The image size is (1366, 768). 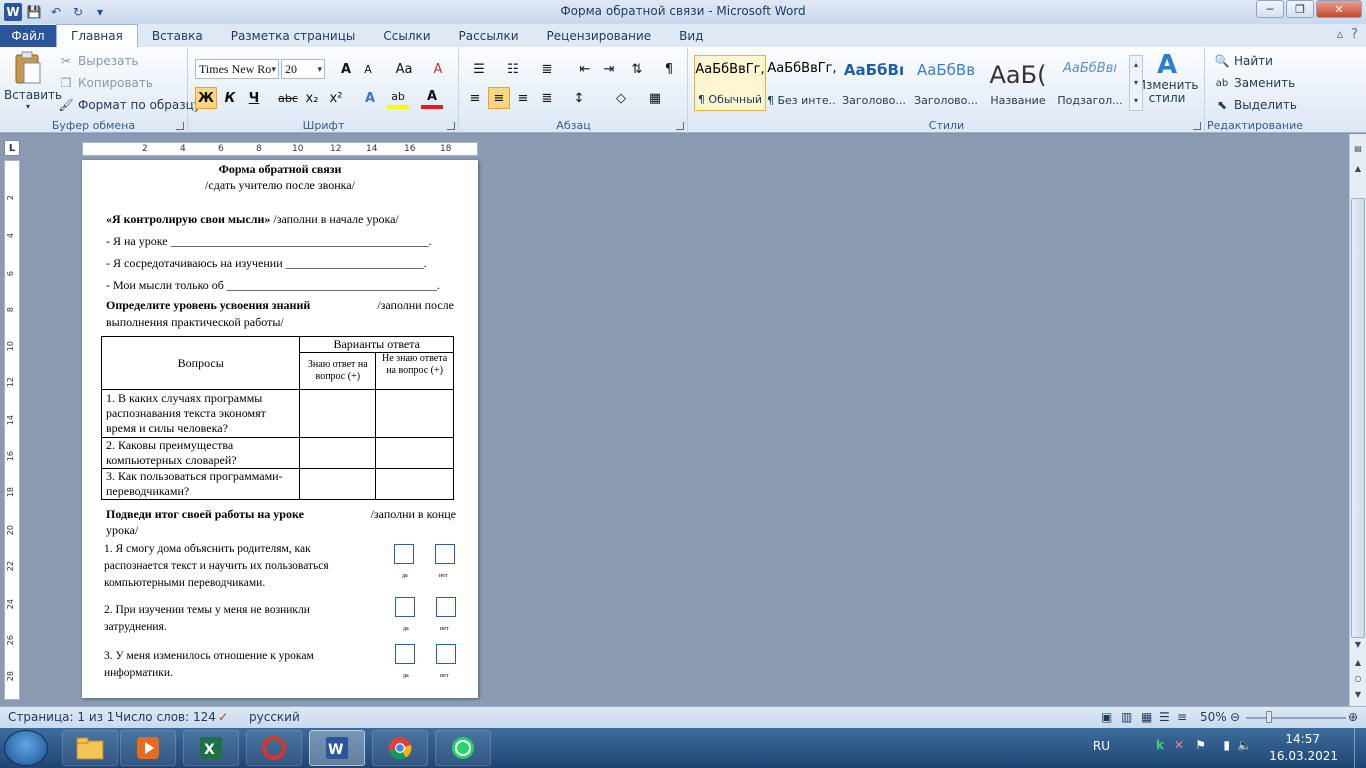 What do you see at coordinates (303, 69) in the screenshot?
I see `font-size-combo: 20 ▾` at bounding box center [303, 69].